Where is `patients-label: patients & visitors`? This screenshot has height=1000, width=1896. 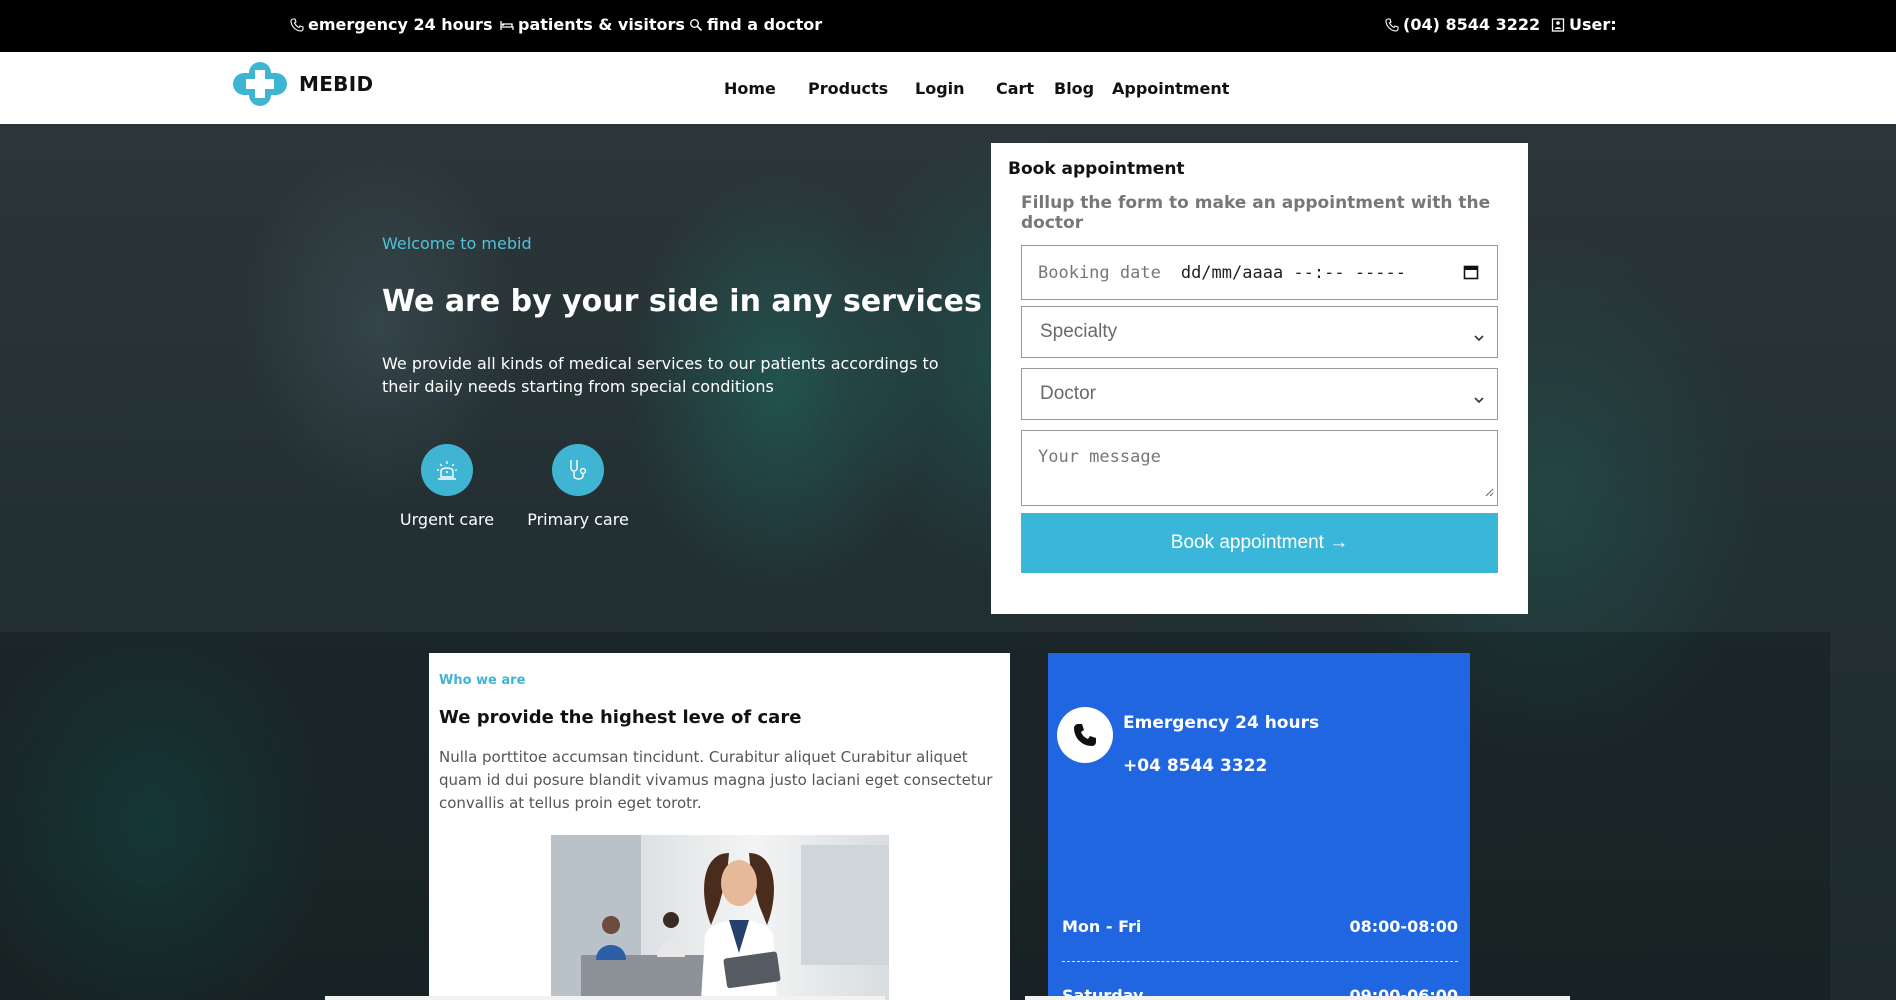 patients-label: patients & visitors is located at coordinates (601, 24).